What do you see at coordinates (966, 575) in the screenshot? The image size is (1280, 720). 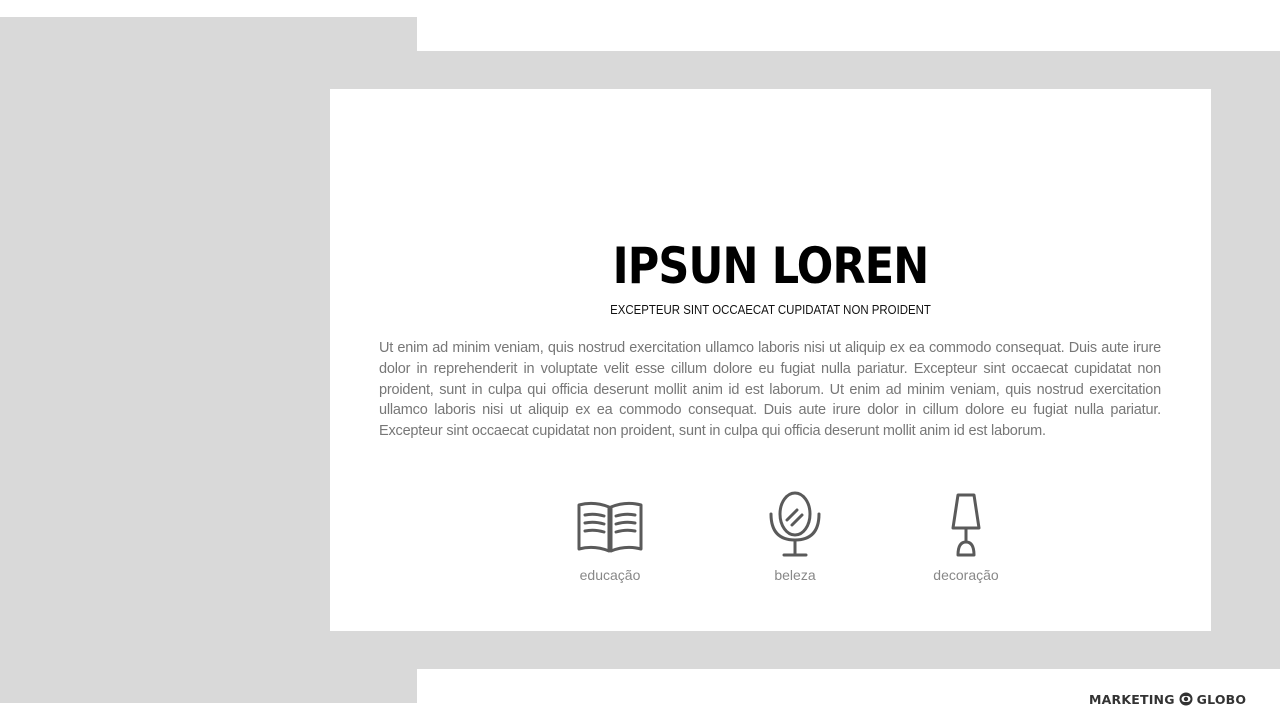 I see `category-label-decoracao: decoração` at bounding box center [966, 575].